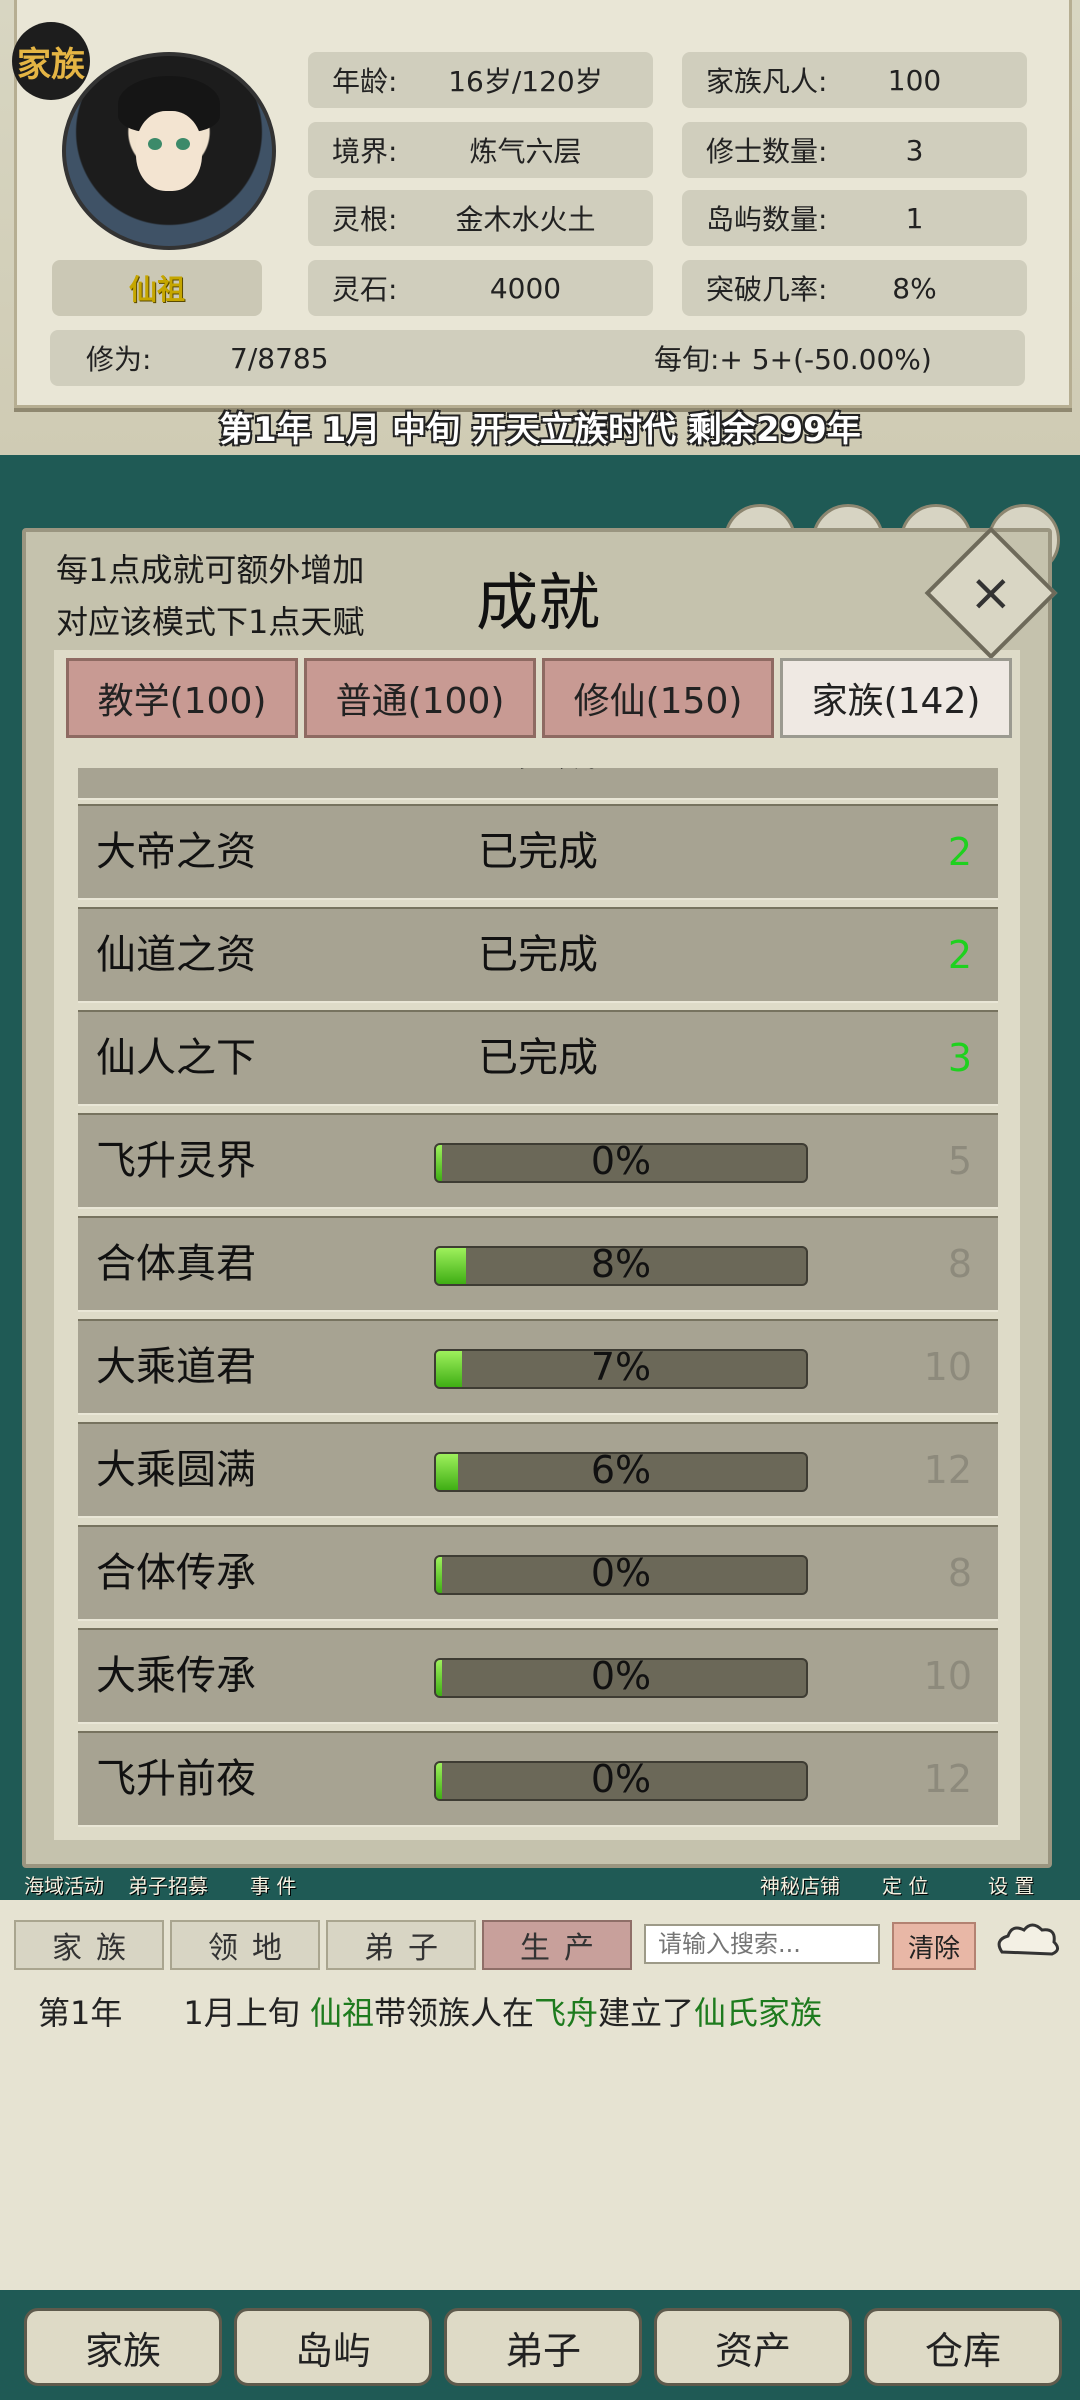 This screenshot has width=1080, height=2400. What do you see at coordinates (279, 358) in the screenshot?
I see `cultivation-value: 7/8785` at bounding box center [279, 358].